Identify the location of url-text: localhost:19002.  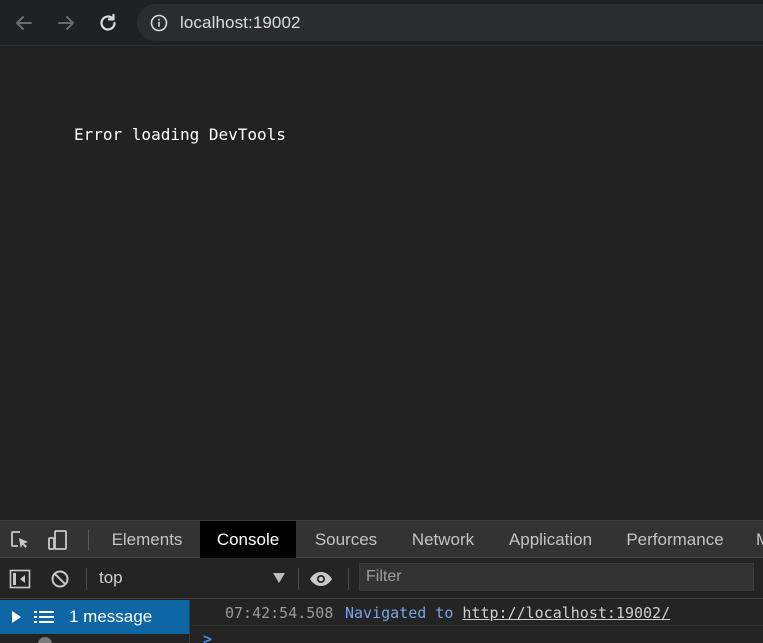
(240, 23).